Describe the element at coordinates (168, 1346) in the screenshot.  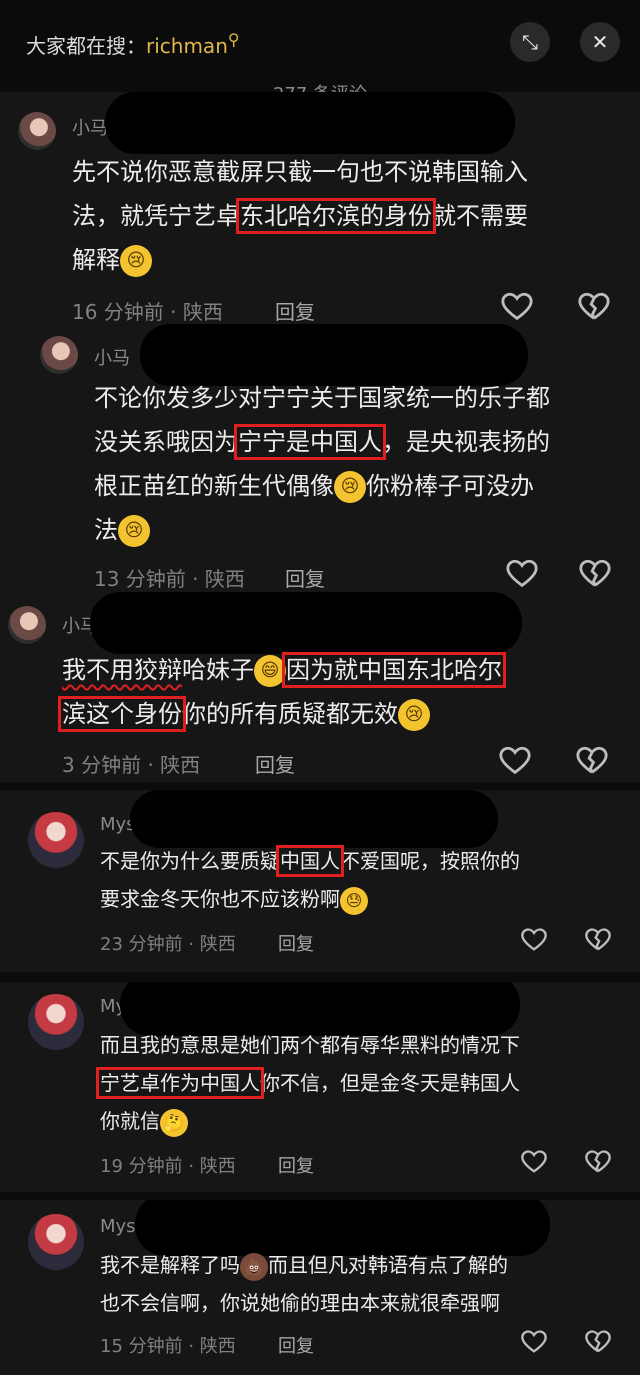
I see `comment-time: 15 分钟前 · 陕西` at that location.